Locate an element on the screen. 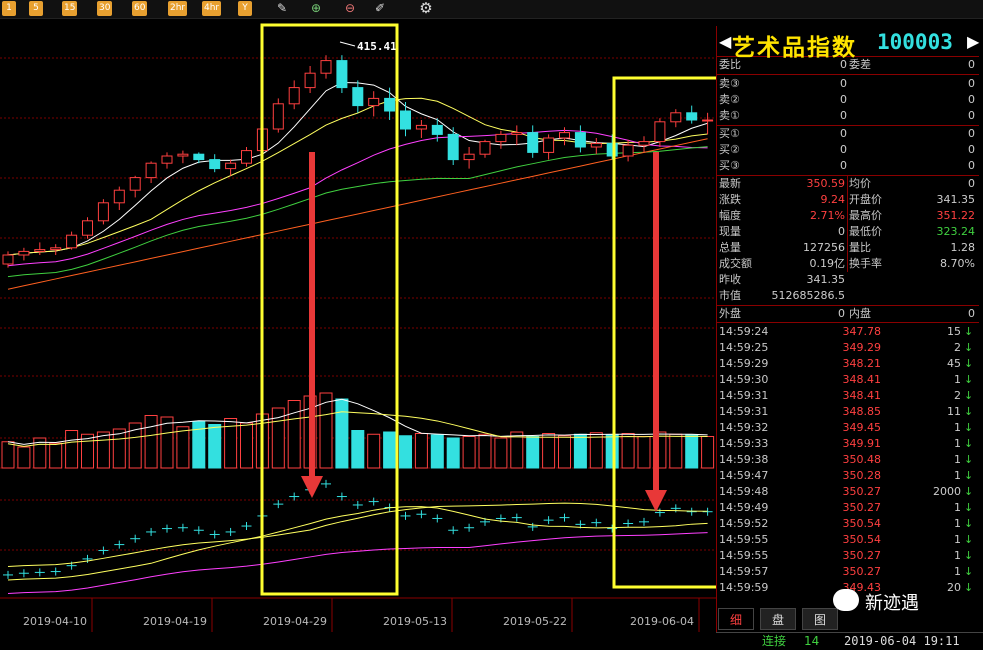 The image size is (983, 650). indicator-panel is located at coordinates (358, 536).